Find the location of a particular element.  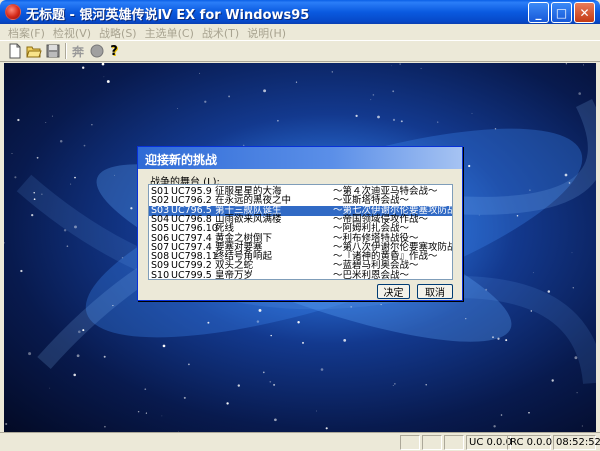

new-file-icon is located at coordinates (15, 51).